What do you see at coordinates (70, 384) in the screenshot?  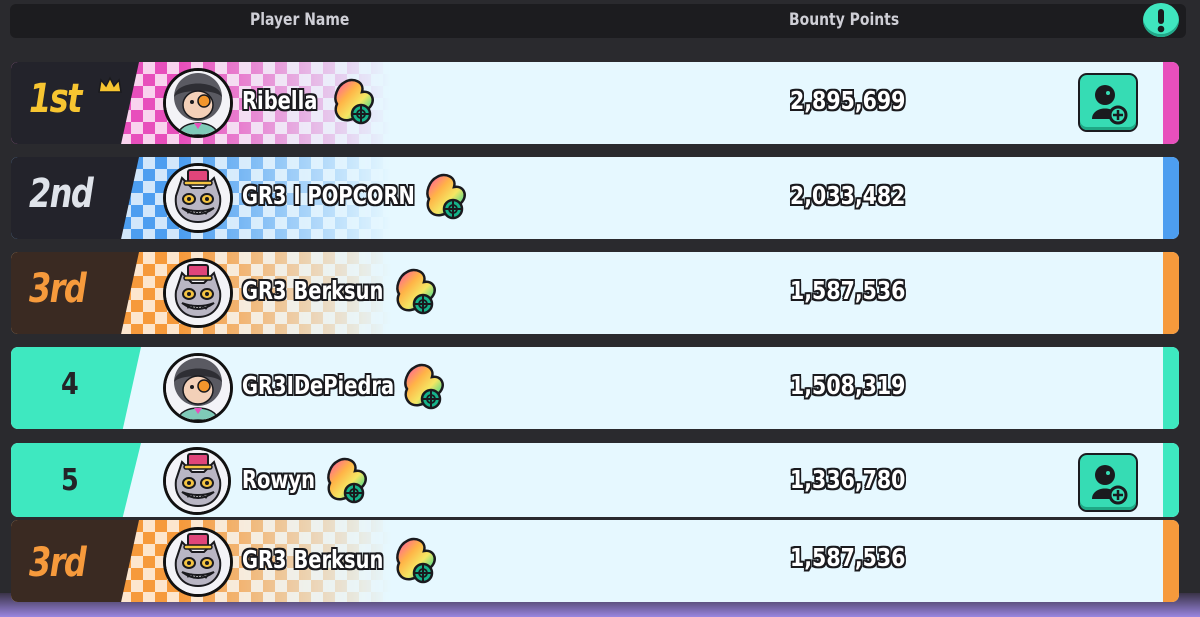 I see `rank-label: 4` at bounding box center [70, 384].